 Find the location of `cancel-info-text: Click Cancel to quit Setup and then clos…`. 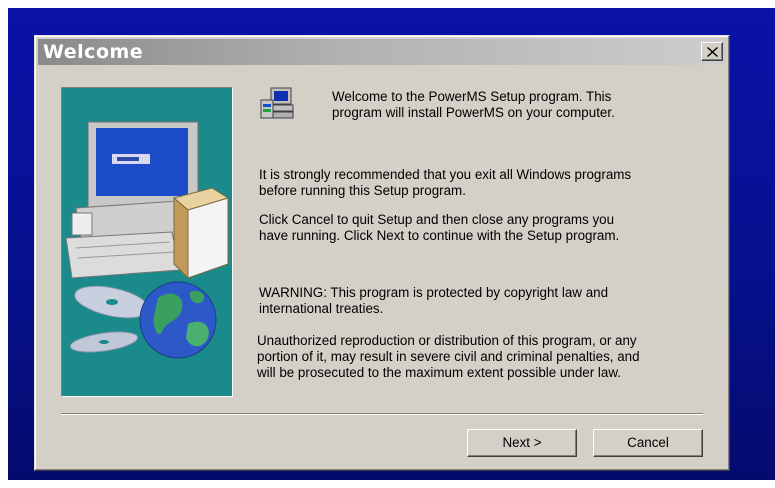

cancel-info-text: Click Cancel to quit Setup and then clos… is located at coordinates (439, 227).